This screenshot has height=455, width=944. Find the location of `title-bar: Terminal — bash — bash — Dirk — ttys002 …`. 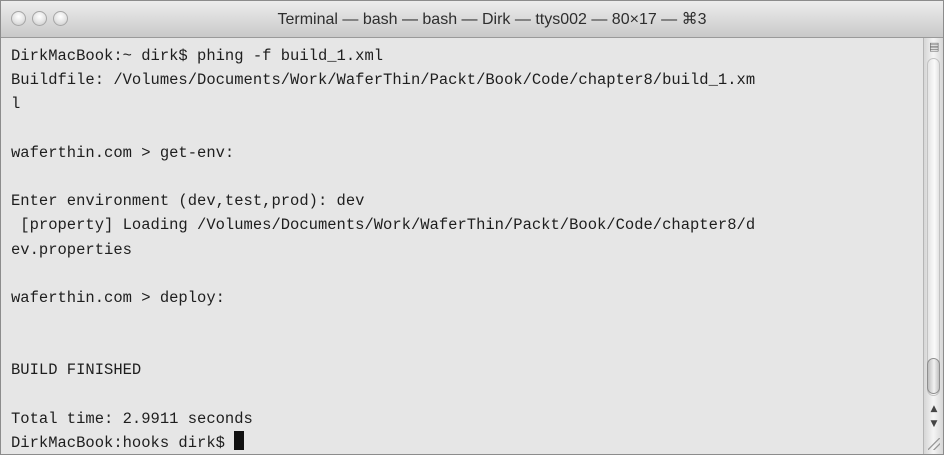

title-bar: Terminal — bash — bash — Dirk — ttys002 … is located at coordinates (472, 19).